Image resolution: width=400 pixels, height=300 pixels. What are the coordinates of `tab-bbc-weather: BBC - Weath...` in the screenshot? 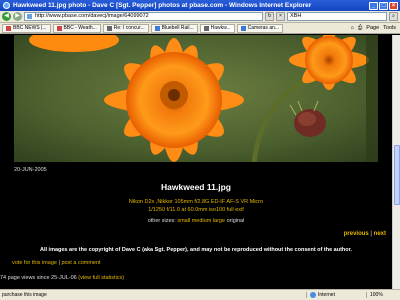 It's located at (76, 28).